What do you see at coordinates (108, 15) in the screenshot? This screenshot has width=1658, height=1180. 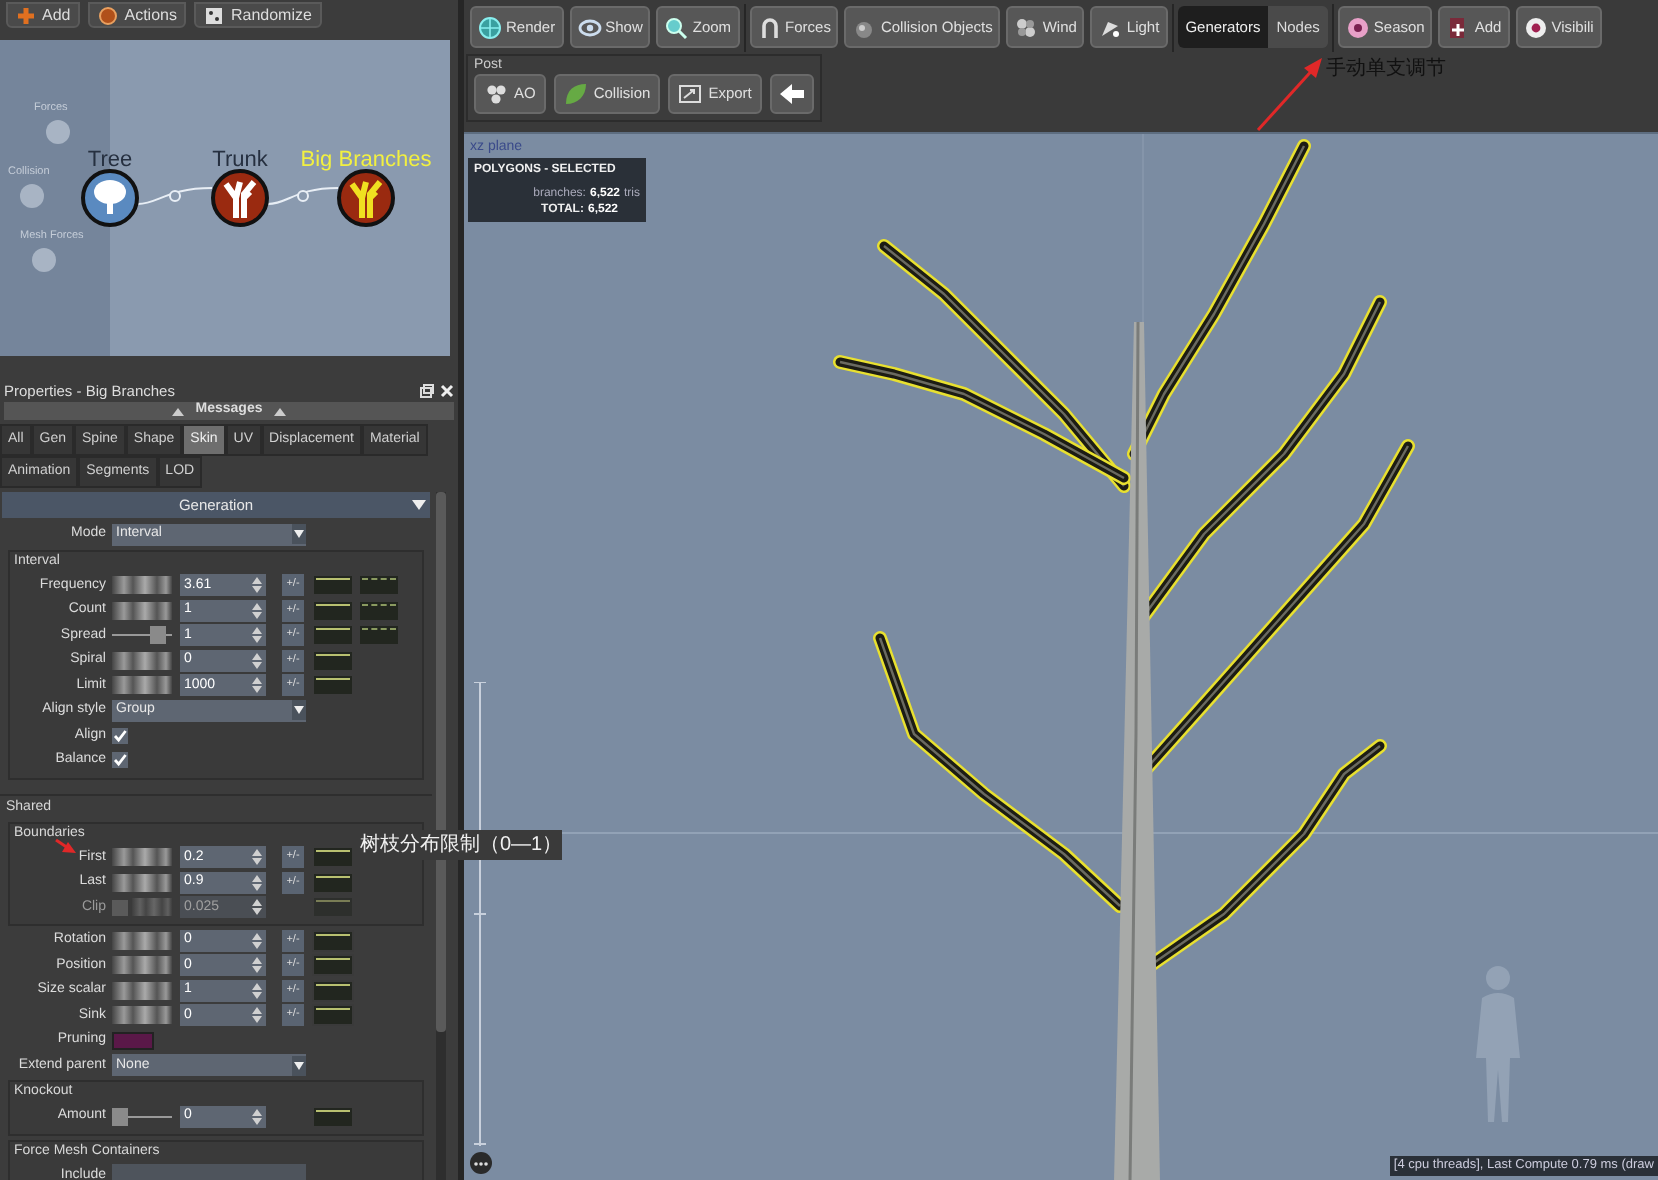 I see `circle-icon` at bounding box center [108, 15].